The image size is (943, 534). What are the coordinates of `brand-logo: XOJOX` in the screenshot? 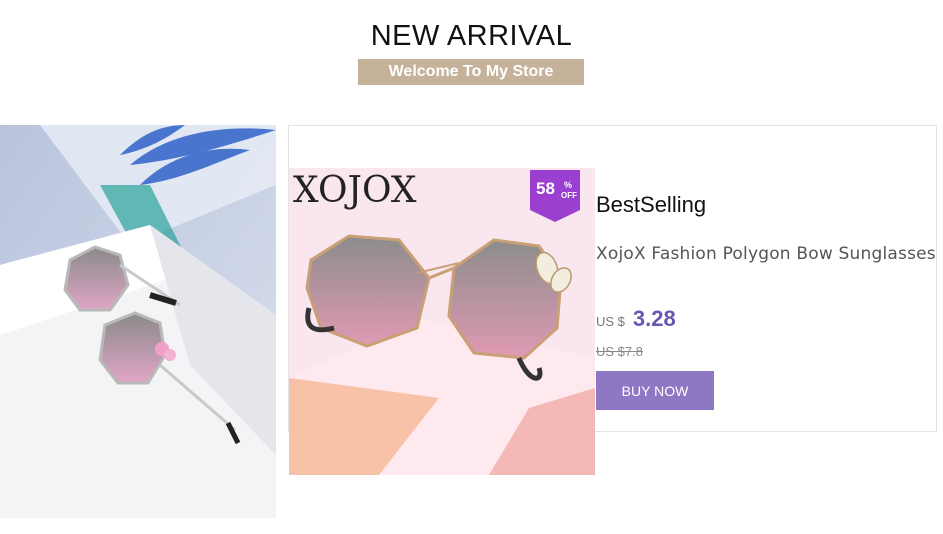 It's located at (355, 190).